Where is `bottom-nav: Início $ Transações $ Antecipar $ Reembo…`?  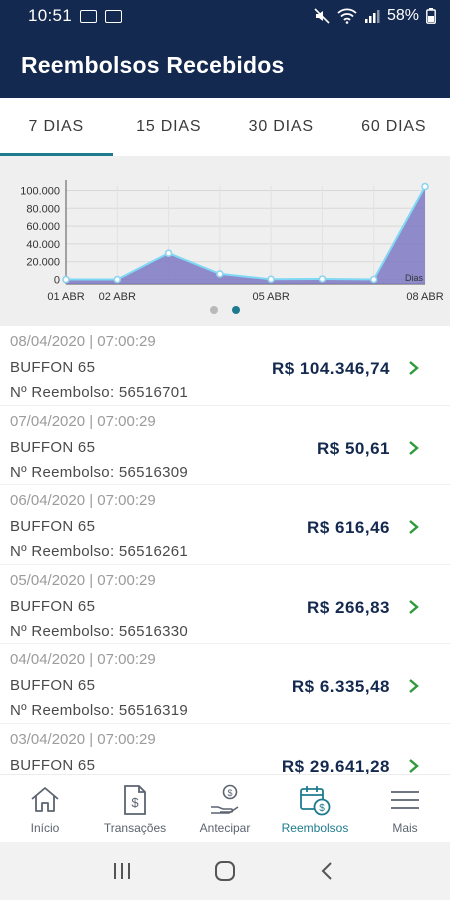
bottom-nav: Início $ Transações $ Antecipar $ Reembo… is located at coordinates (225, 808).